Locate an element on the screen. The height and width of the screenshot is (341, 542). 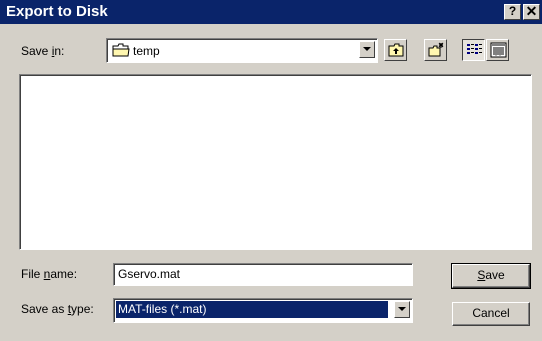
list-view-icon is located at coordinates (474, 49).